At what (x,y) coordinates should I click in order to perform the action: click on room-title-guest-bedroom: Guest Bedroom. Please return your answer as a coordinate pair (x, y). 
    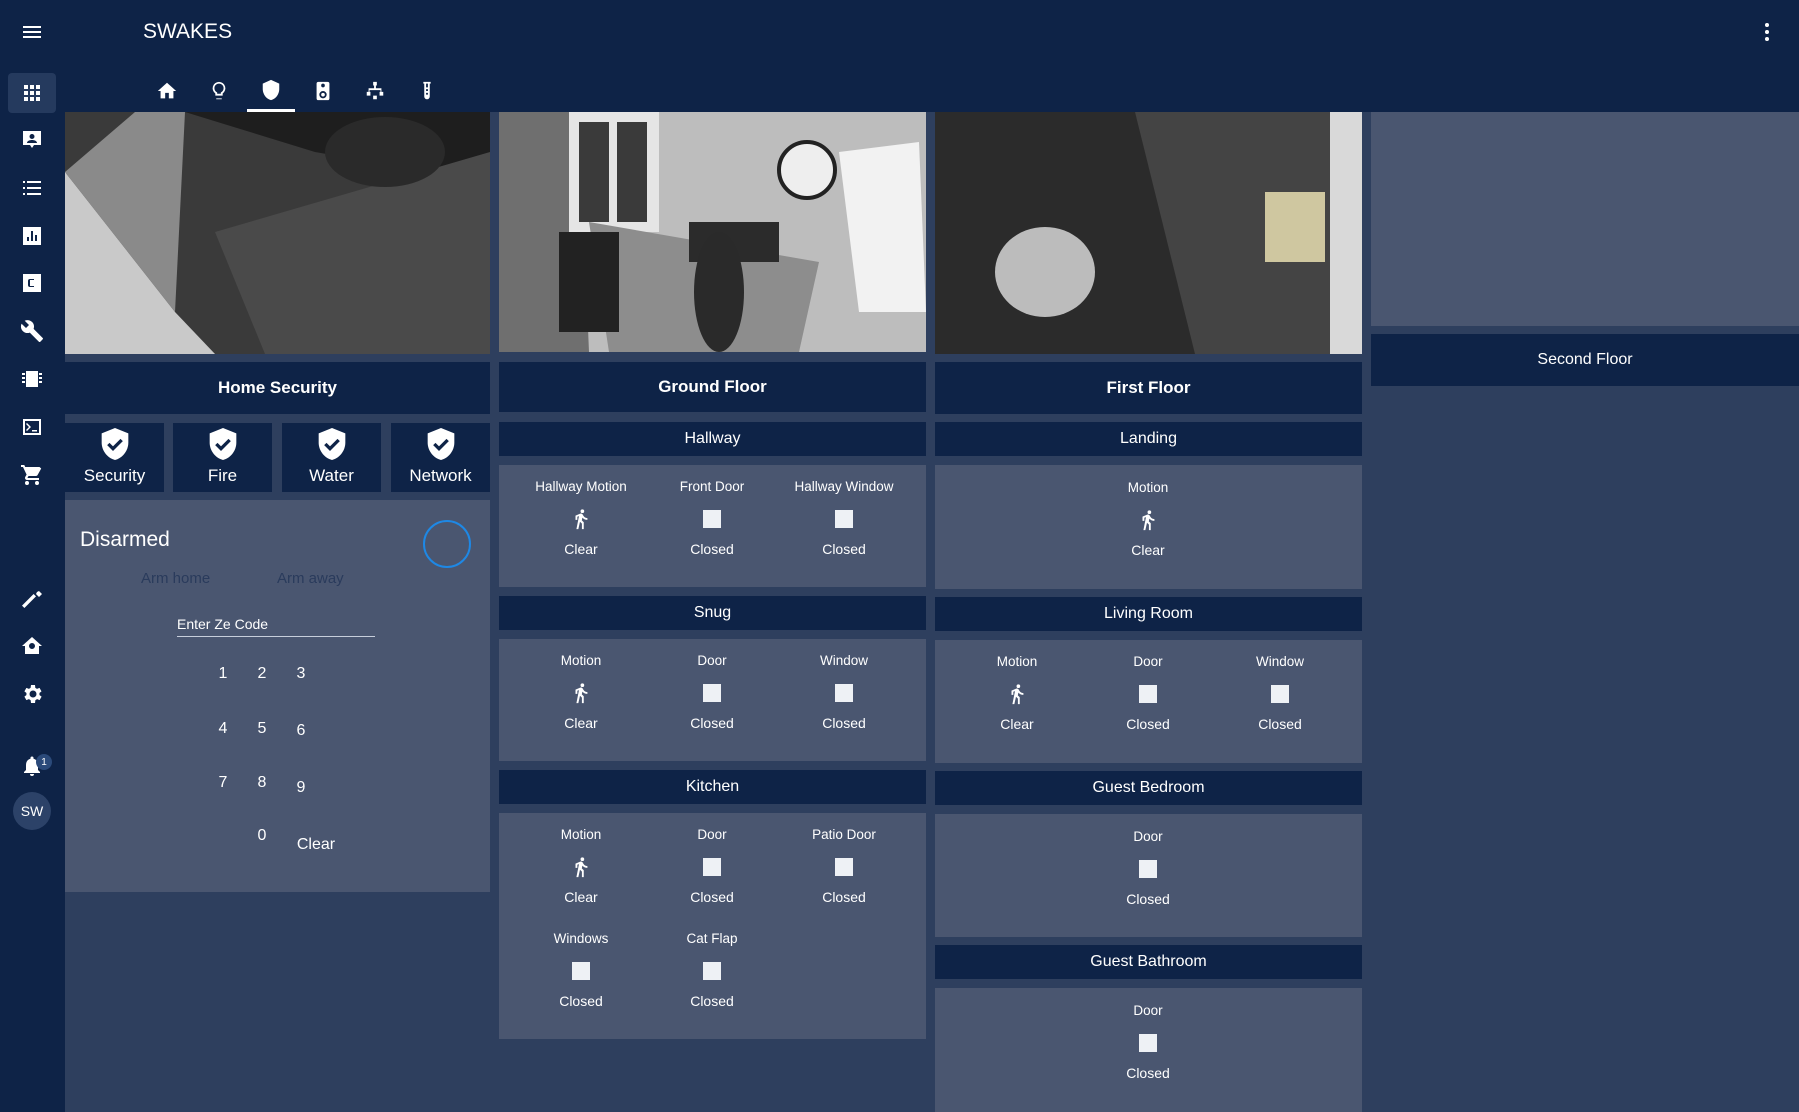
    Looking at the image, I should click on (1148, 788).